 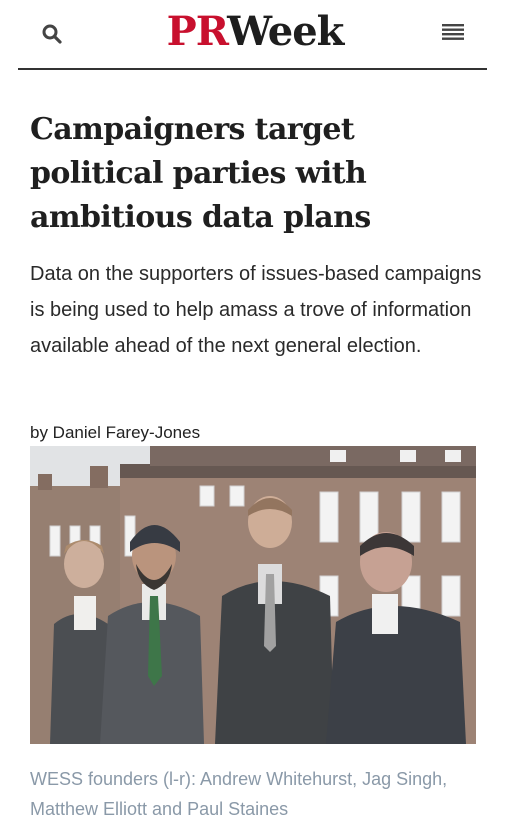 What do you see at coordinates (197, 31) in the screenshot?
I see `logo-pr: PR` at bounding box center [197, 31].